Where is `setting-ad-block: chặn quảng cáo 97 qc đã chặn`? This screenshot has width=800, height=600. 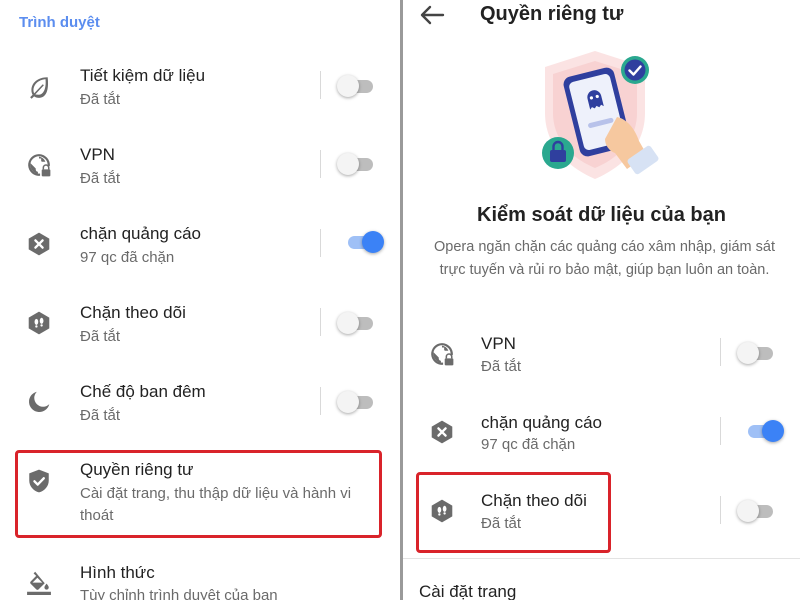 setting-ad-block: chặn quảng cáo 97 qc đã chặn is located at coordinates (200, 244).